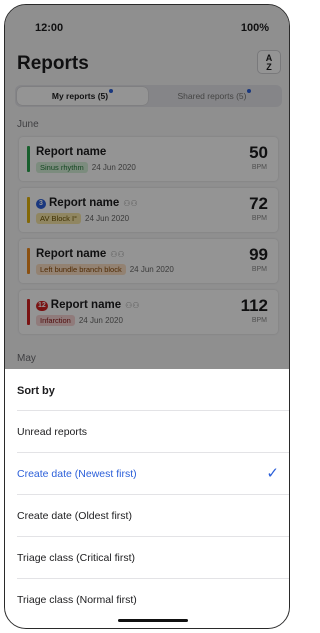 This screenshot has width=320, height=633. I want to click on option-label: Unread reports, so click(52, 432).